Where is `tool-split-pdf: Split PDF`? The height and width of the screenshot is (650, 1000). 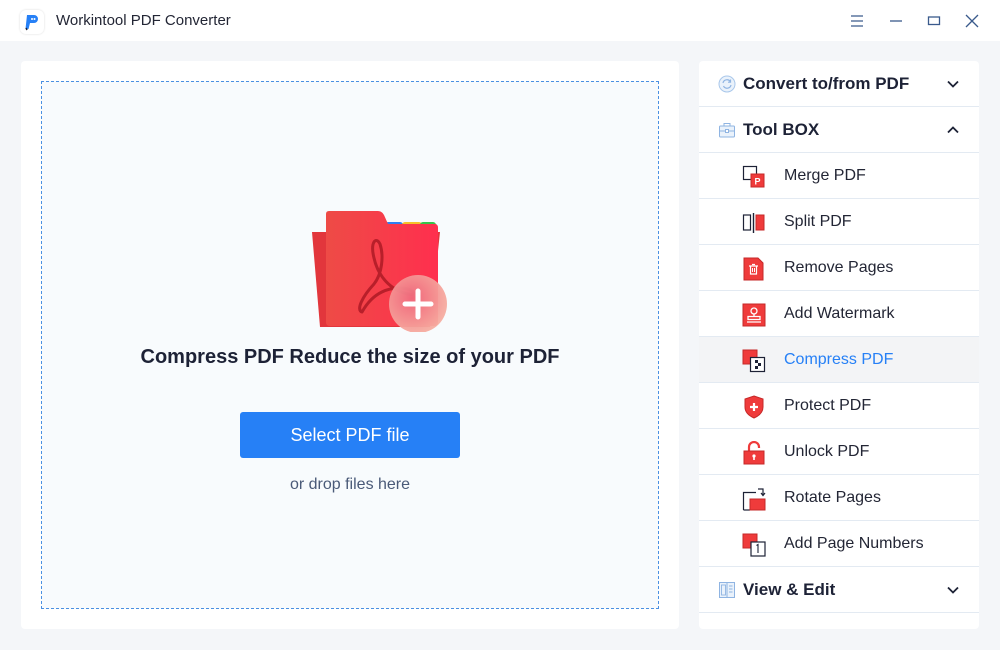 tool-split-pdf: Split PDF is located at coordinates (839, 222).